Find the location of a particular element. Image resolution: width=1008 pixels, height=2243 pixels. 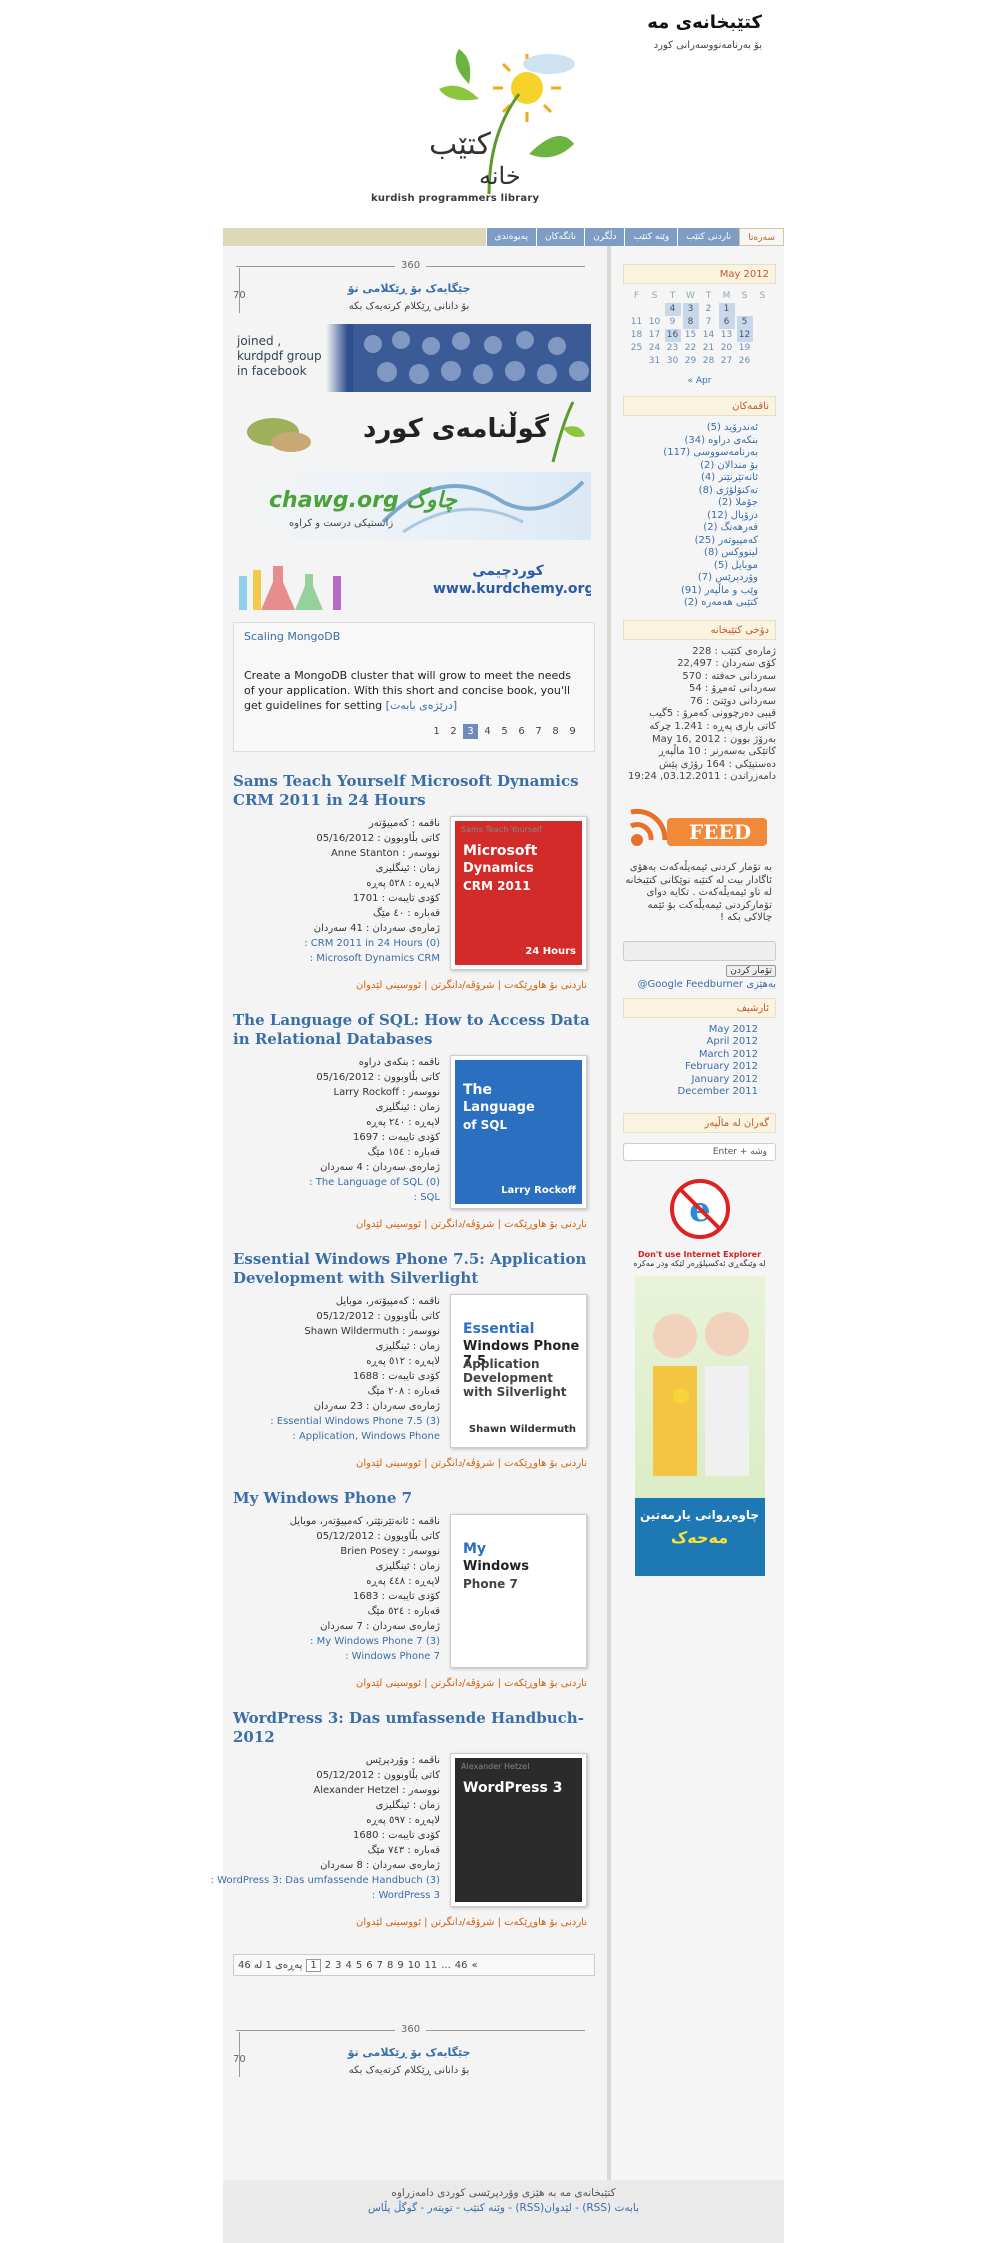

pagination-page-current: 1 is located at coordinates (313, 1965).